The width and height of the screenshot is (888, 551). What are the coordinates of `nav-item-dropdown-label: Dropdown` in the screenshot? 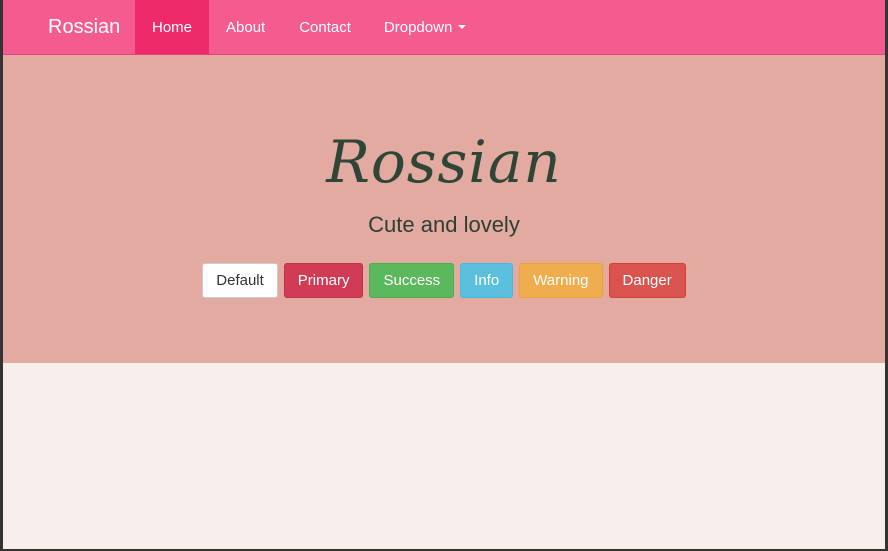 It's located at (418, 27).